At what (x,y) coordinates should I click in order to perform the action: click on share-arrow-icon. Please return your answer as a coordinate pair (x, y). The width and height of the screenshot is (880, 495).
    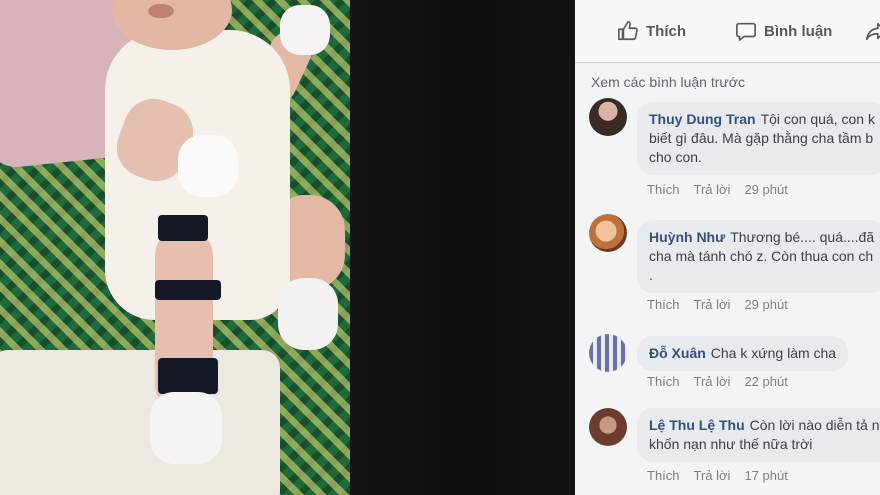
    Looking at the image, I should click on (873, 31).